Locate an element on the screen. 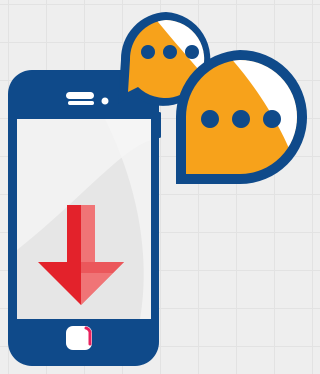 Image resolution: width=320 pixels, height=374 pixels. phone-camera is located at coordinates (105, 101).